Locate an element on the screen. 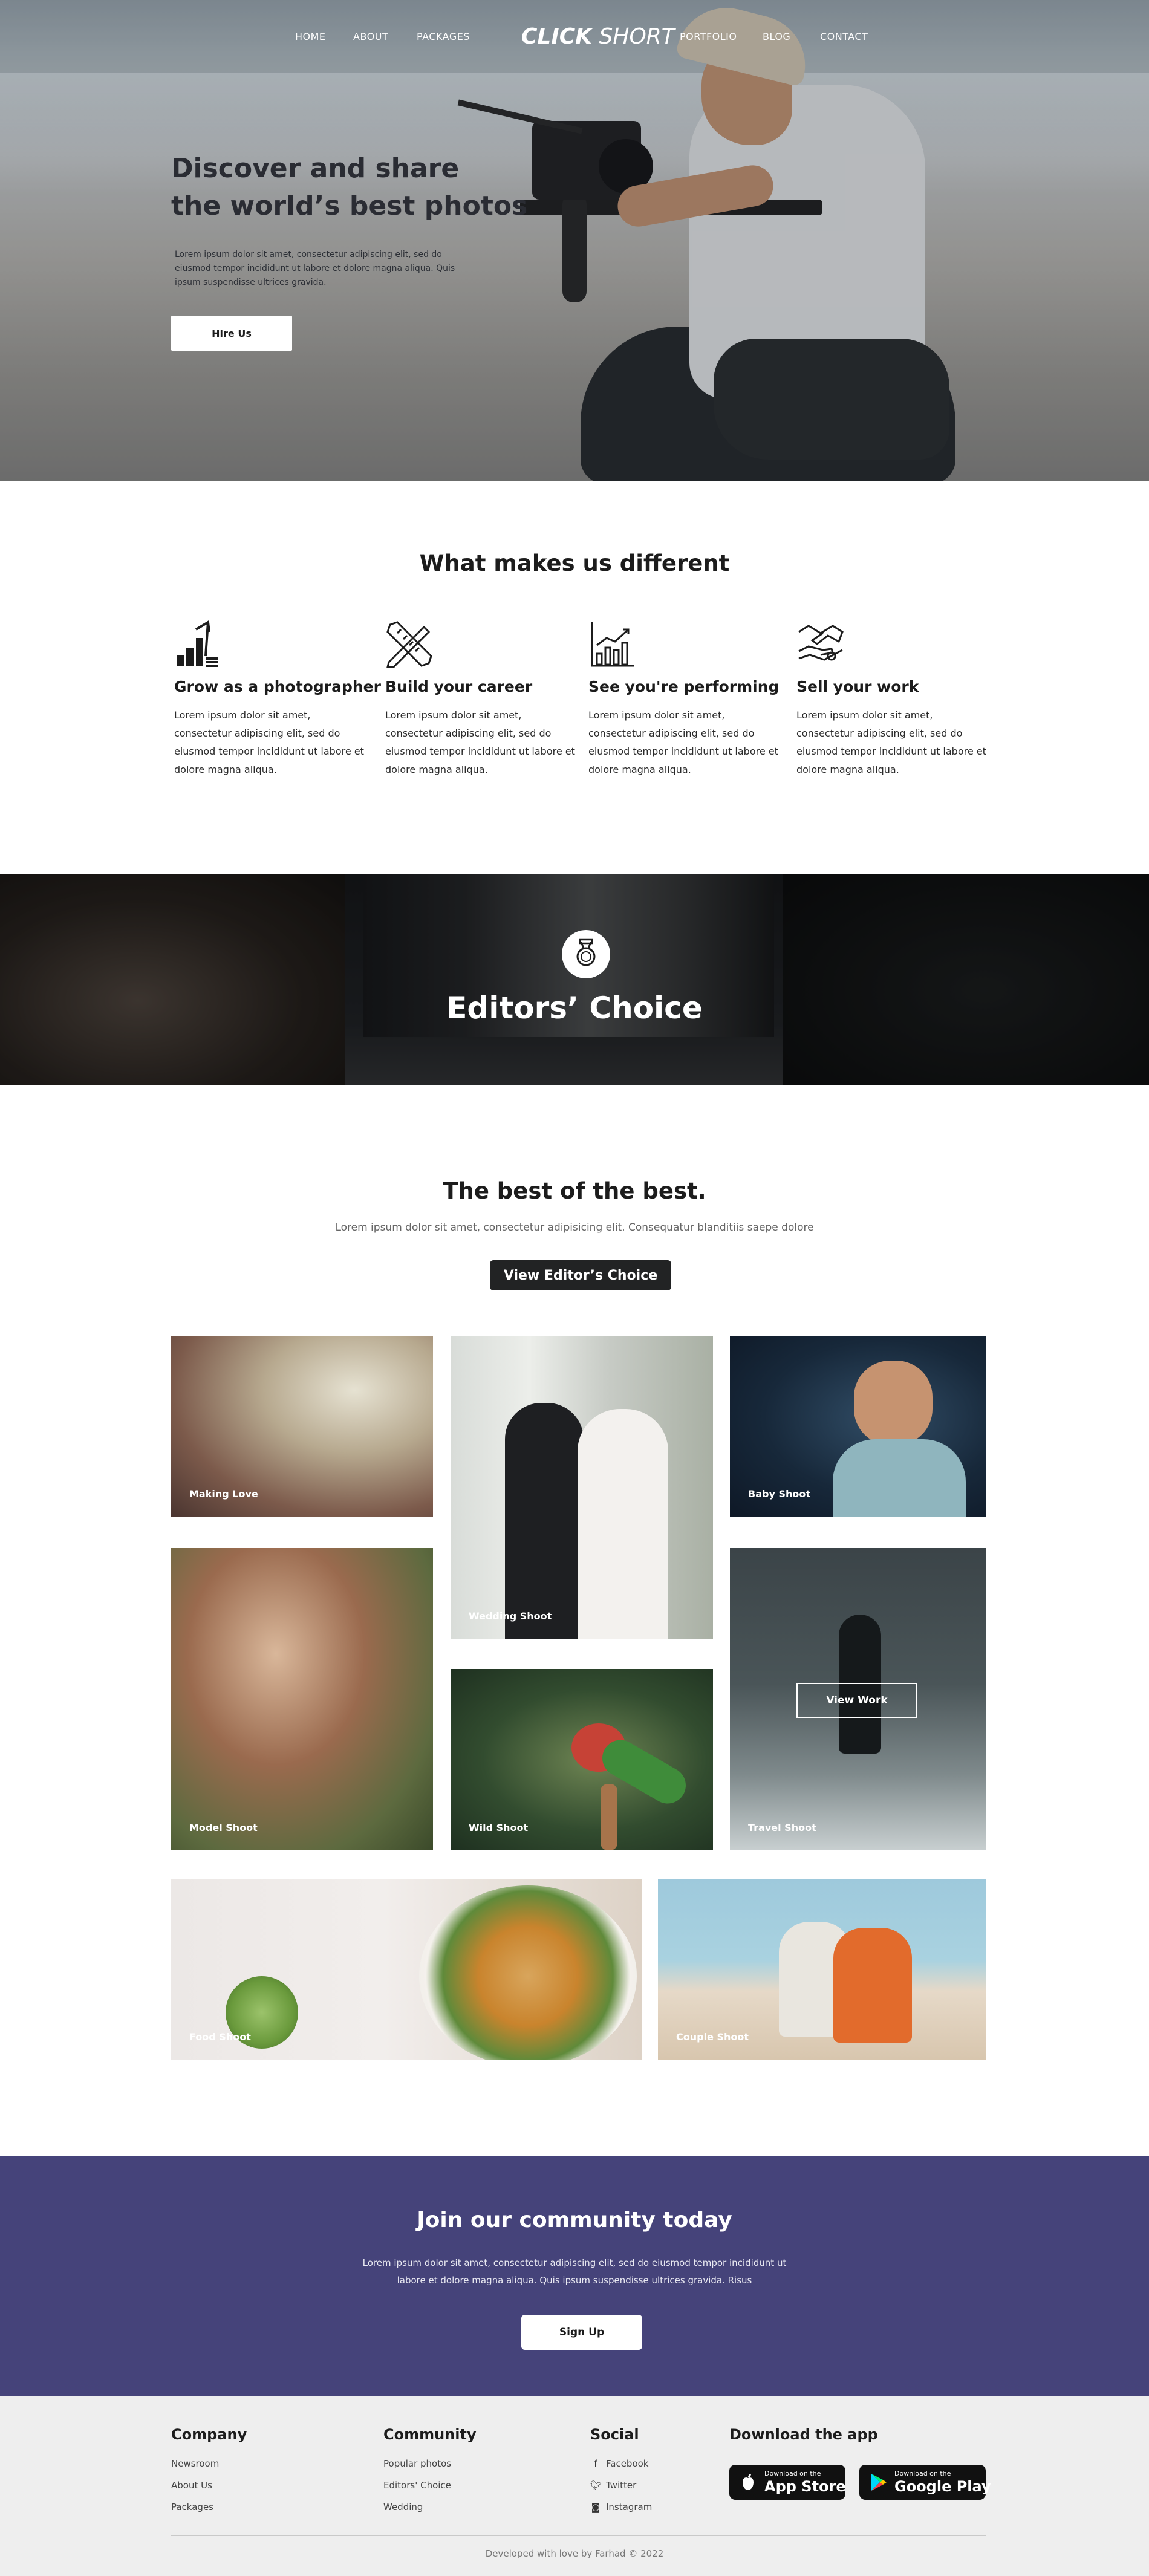 The width and height of the screenshot is (1149, 2576). footer-link-facebook: f Facebook is located at coordinates (621, 2464).